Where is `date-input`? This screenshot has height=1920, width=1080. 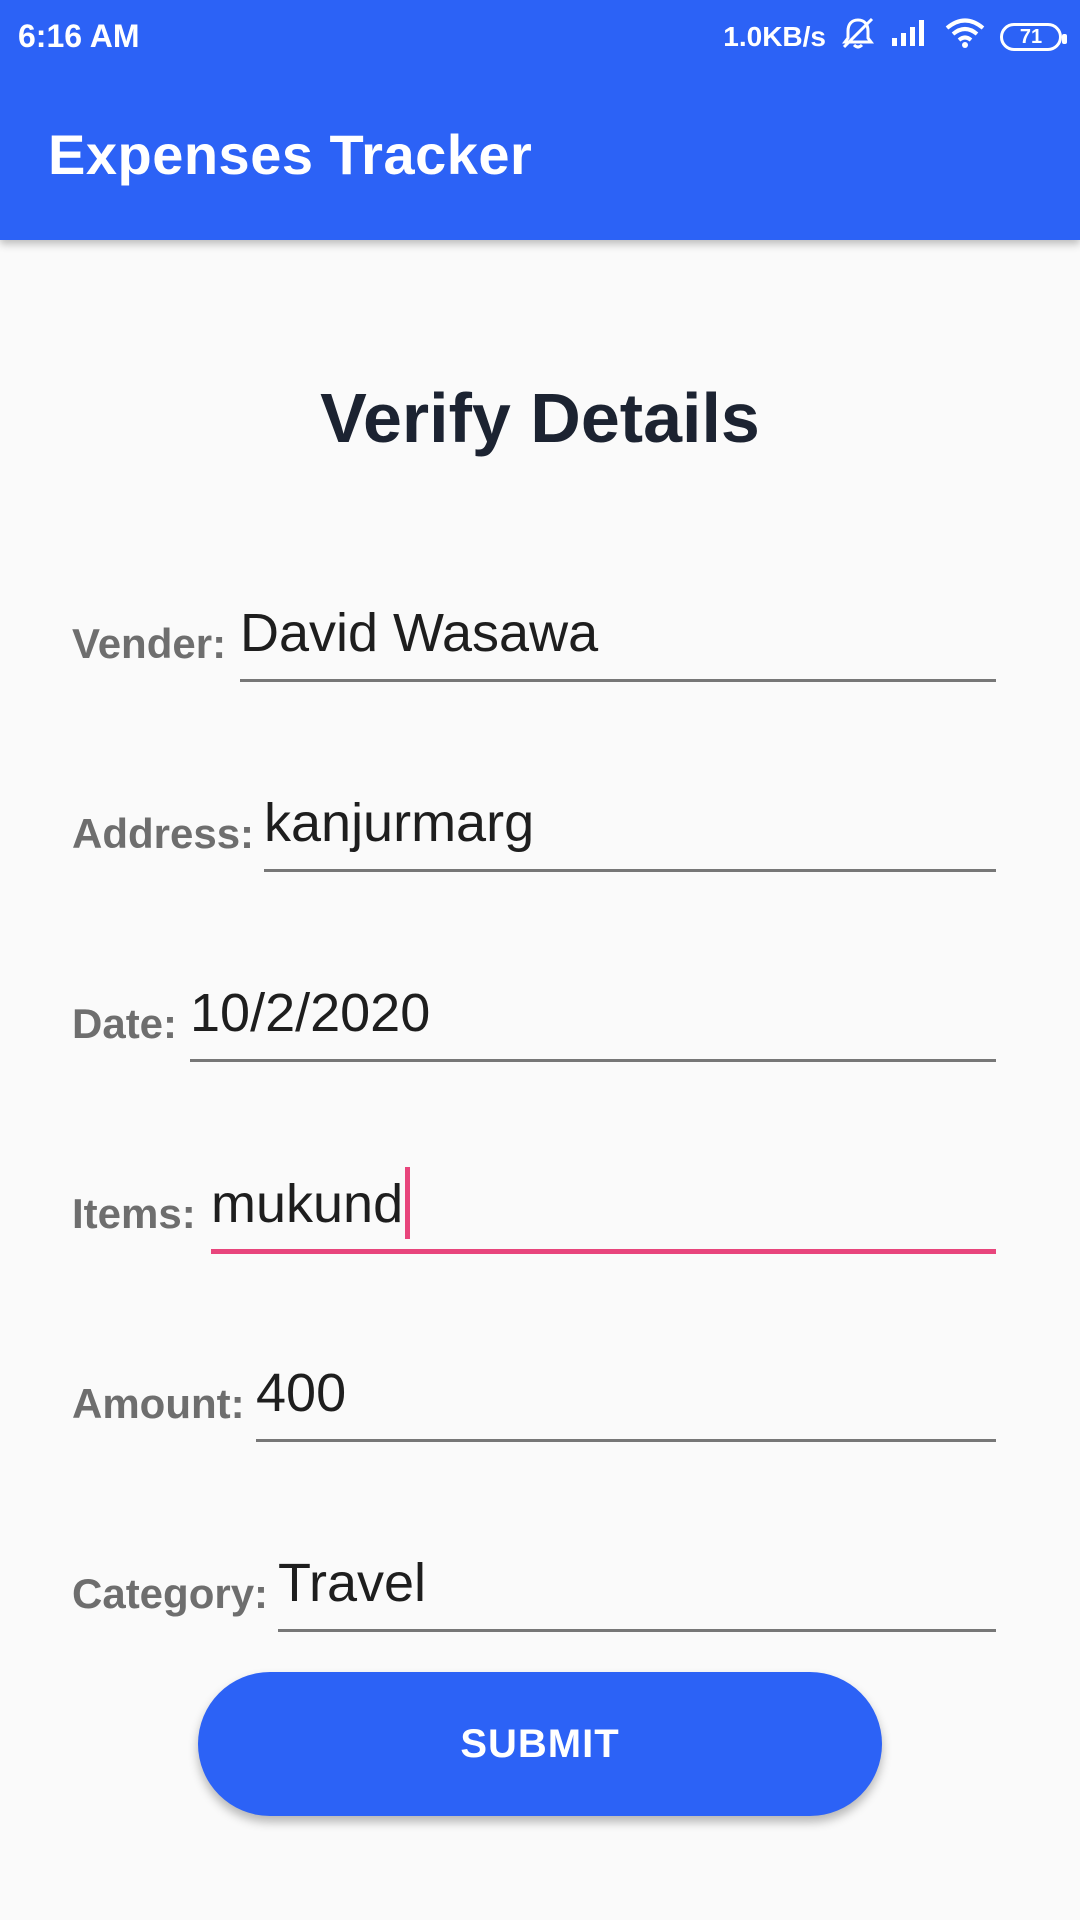 date-input is located at coordinates (593, 1015).